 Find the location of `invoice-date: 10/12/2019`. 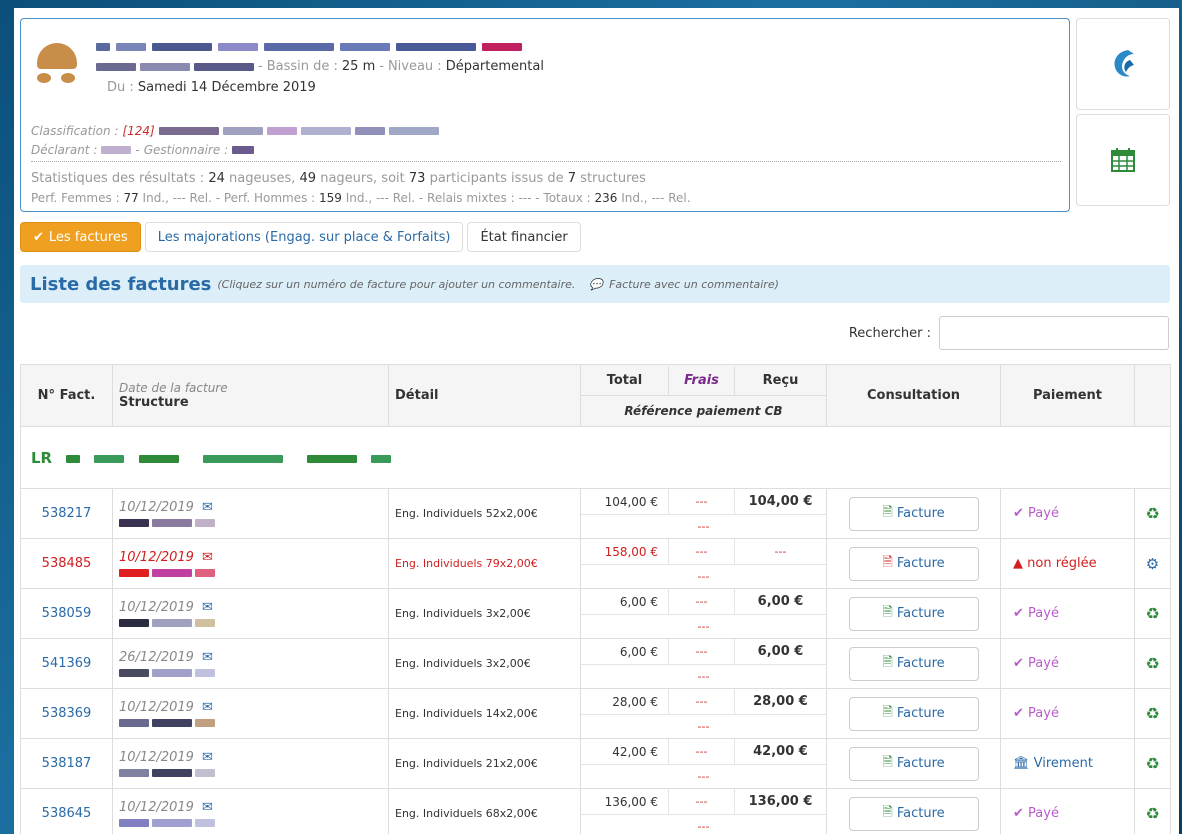

invoice-date: 10/12/2019 is located at coordinates (156, 707).